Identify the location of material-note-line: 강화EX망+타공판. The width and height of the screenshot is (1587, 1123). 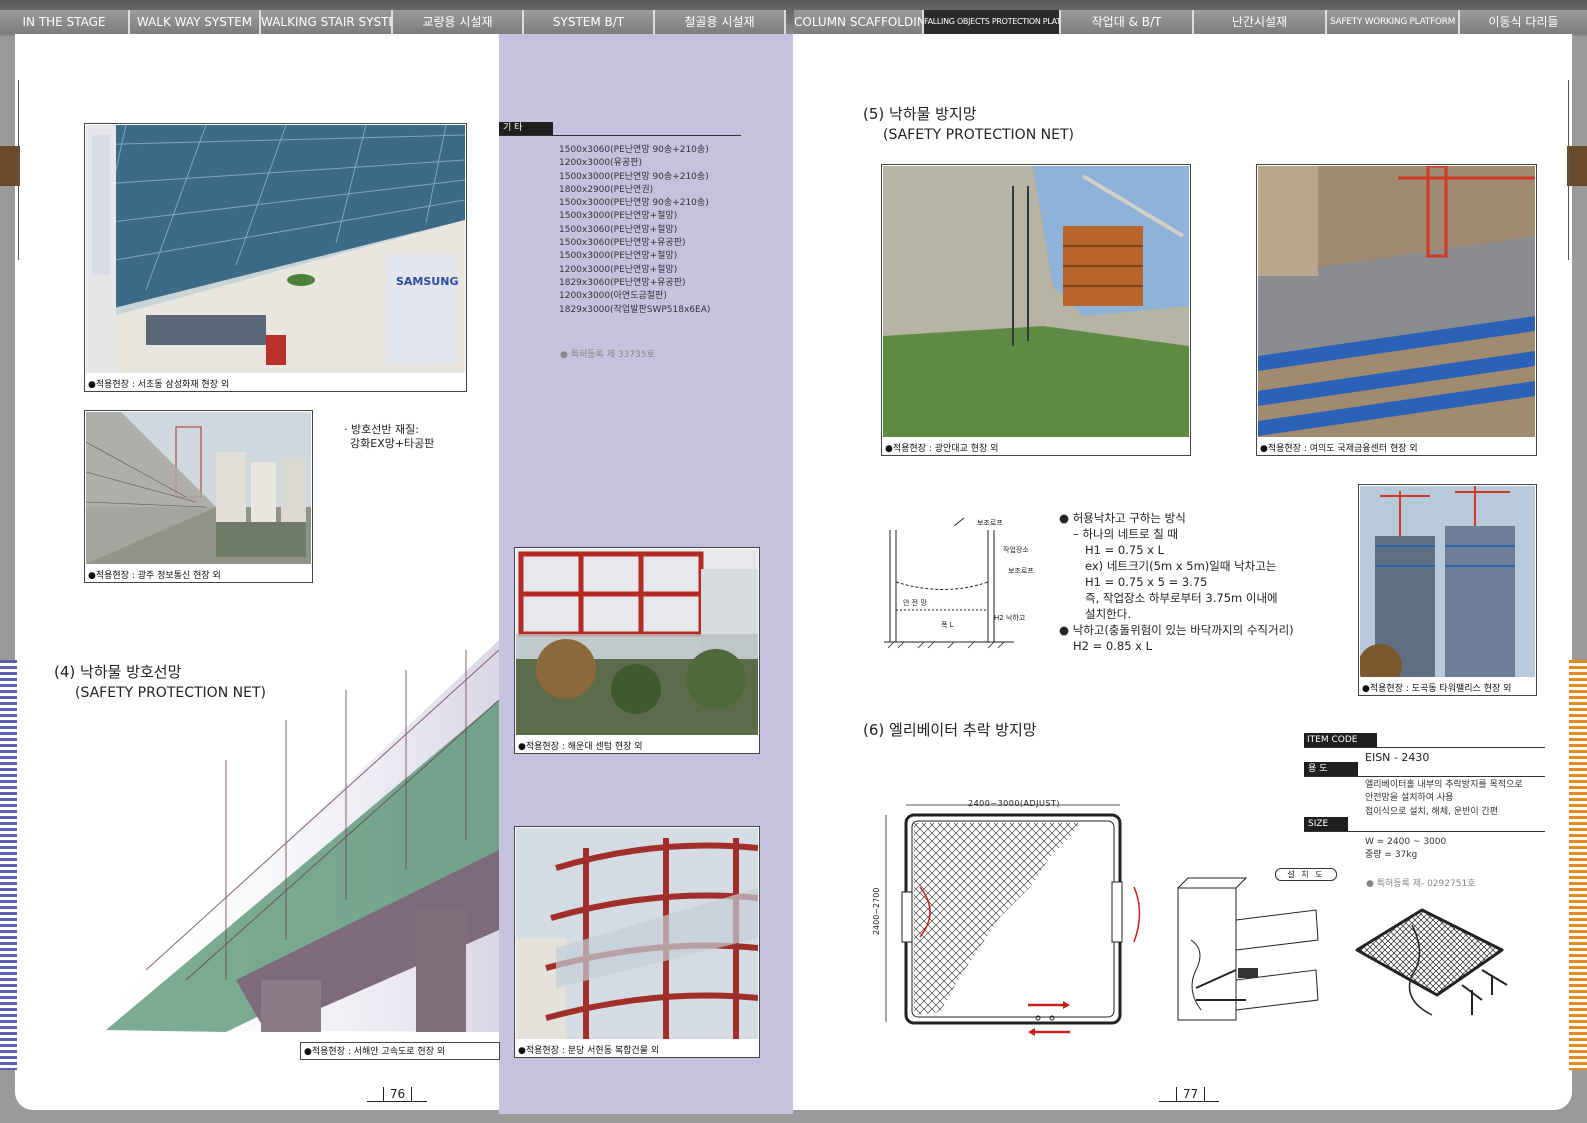
(392, 443).